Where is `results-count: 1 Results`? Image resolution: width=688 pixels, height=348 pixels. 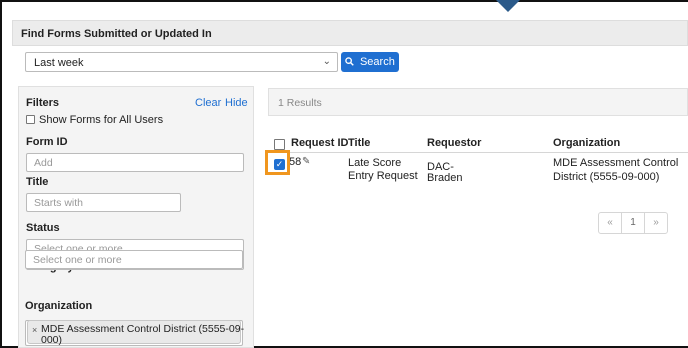 results-count: 1 Results is located at coordinates (300, 103).